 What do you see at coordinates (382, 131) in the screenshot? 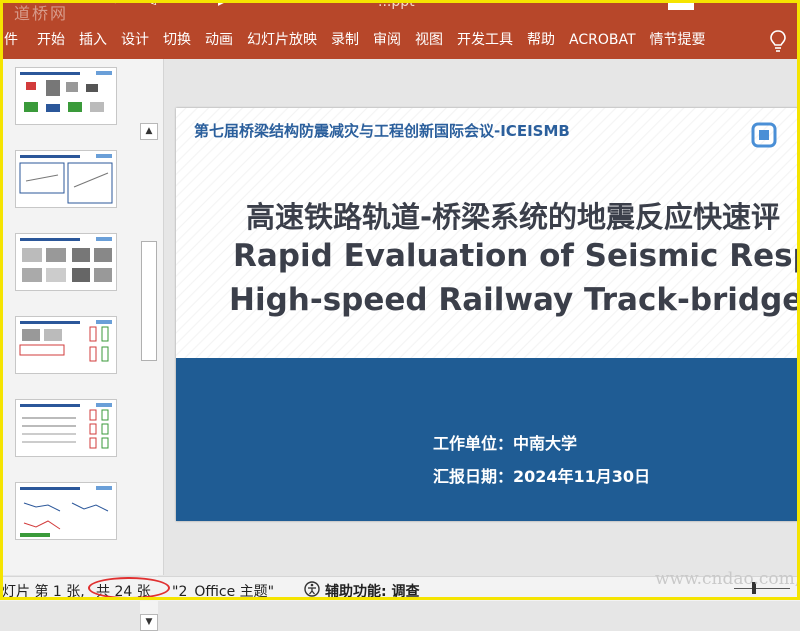
I see `conference-title: 第七届桥梁结构防震减灾与工程创新国际会议-ICEISMB` at bounding box center [382, 131].